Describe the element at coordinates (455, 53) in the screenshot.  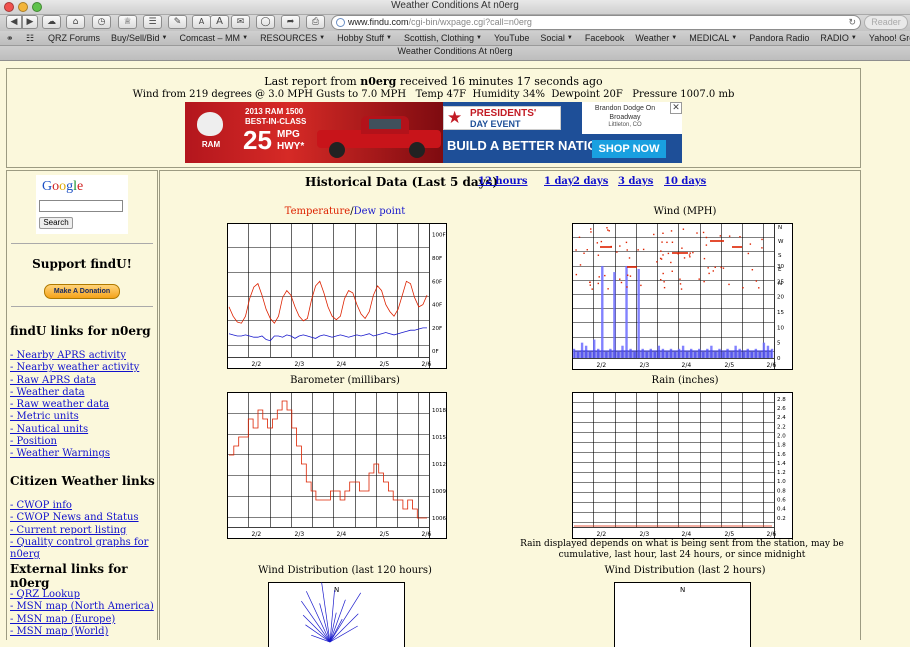
I see `tab-current: Weather Conditions At n0erg` at that location.